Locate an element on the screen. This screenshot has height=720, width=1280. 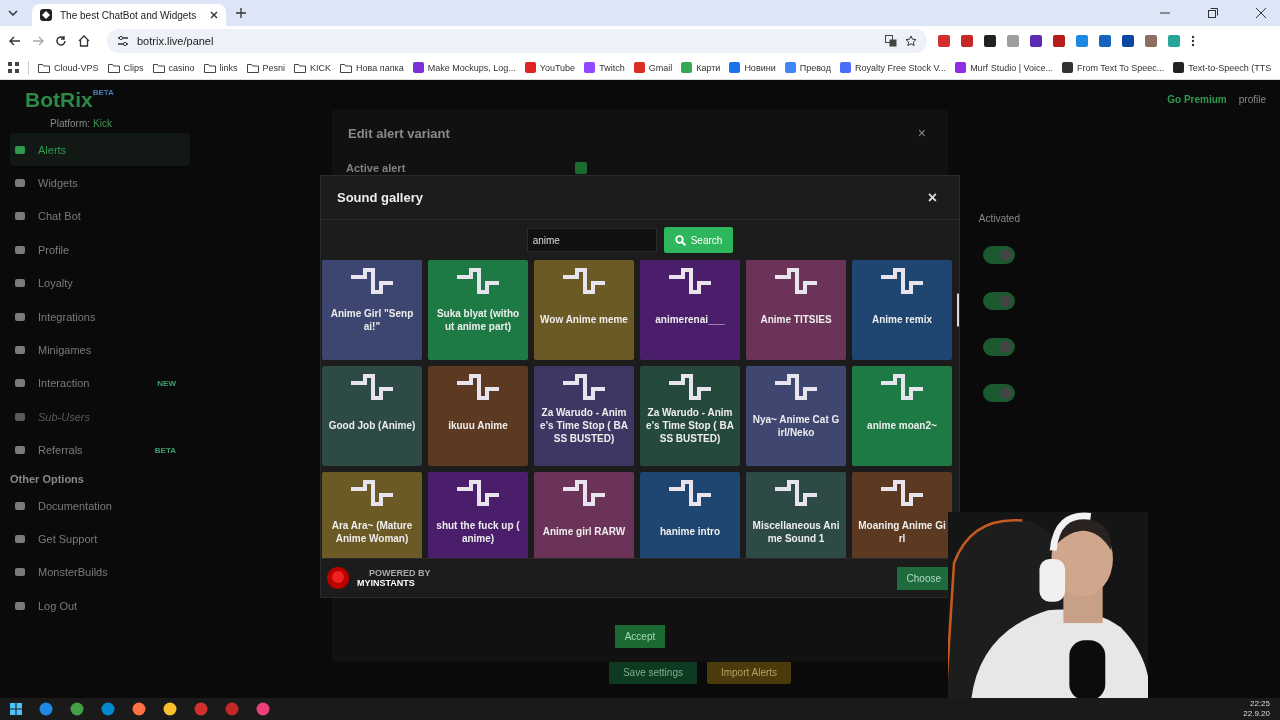
bookmark: Pesni is located at coordinates (266, 67).